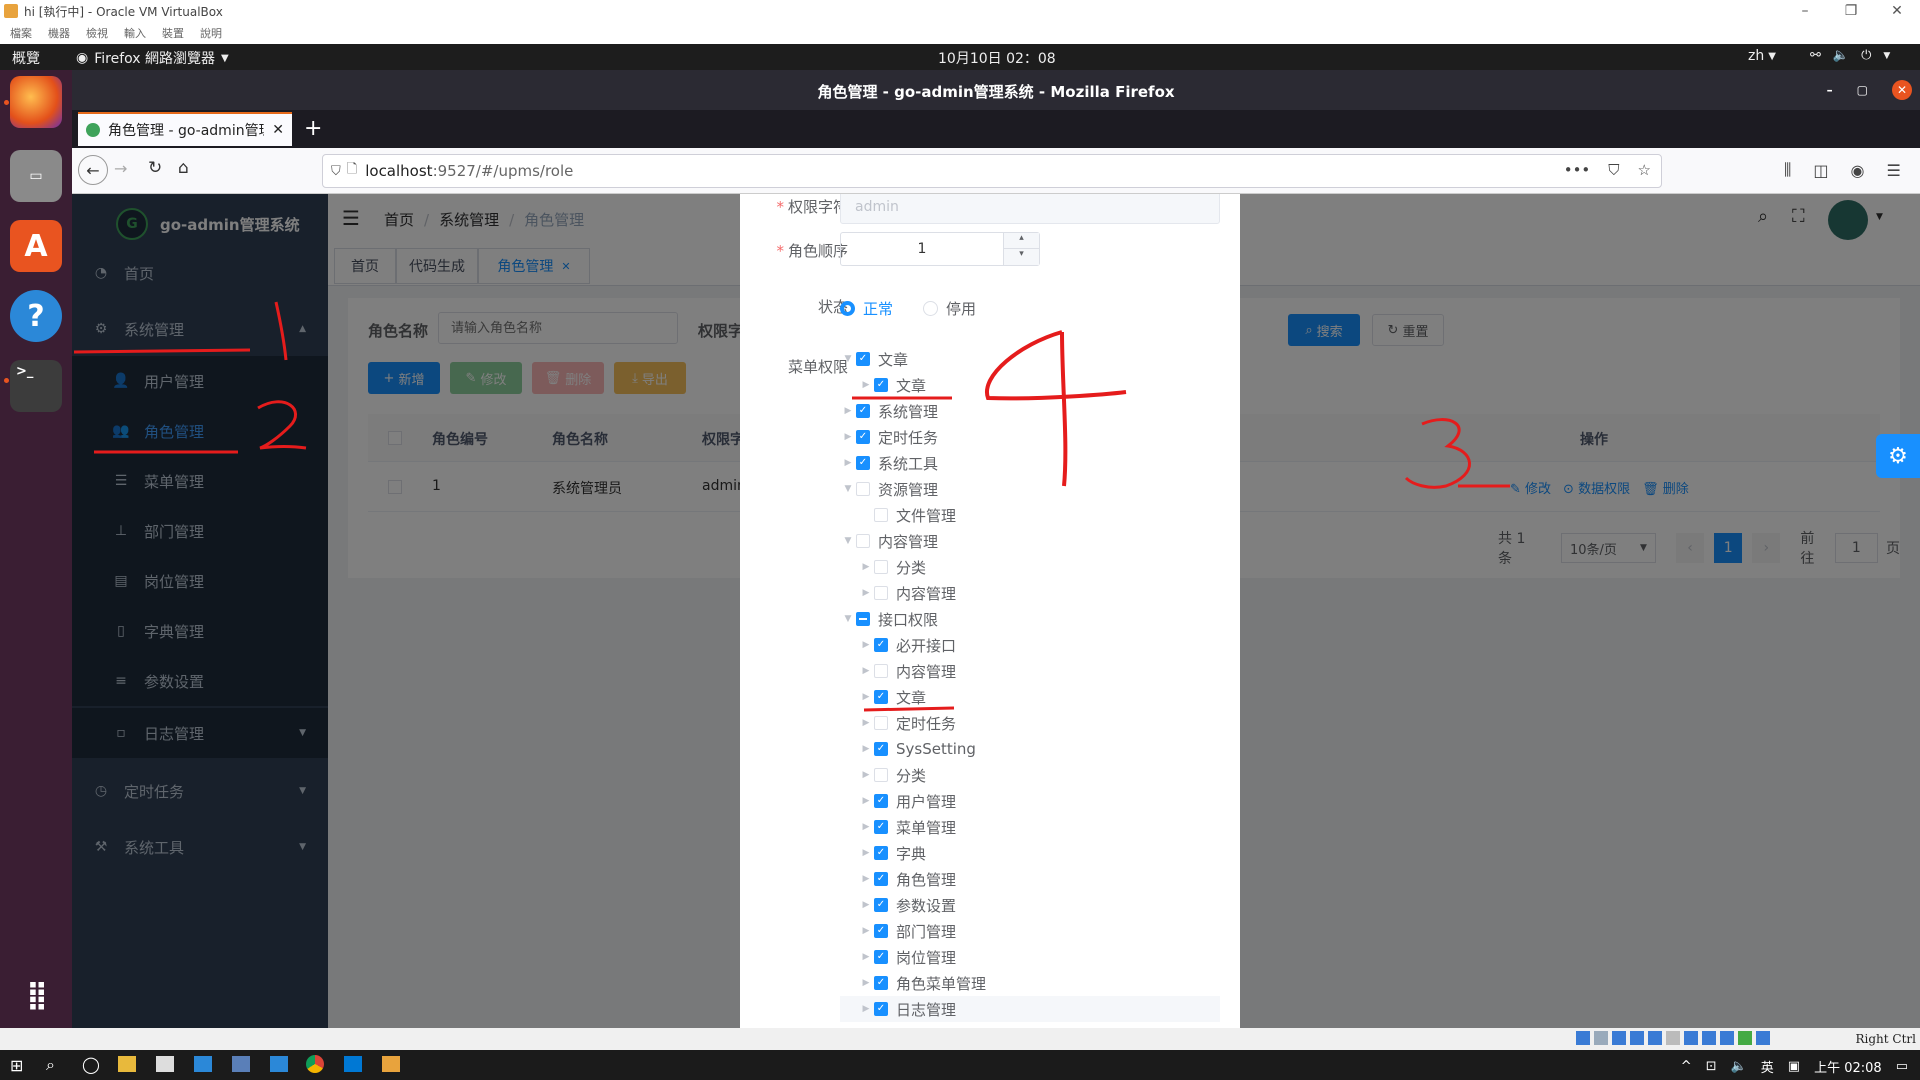 This screenshot has width=1920, height=1080. What do you see at coordinates (36, 246) in the screenshot?
I see `software-center-icon: A` at bounding box center [36, 246].